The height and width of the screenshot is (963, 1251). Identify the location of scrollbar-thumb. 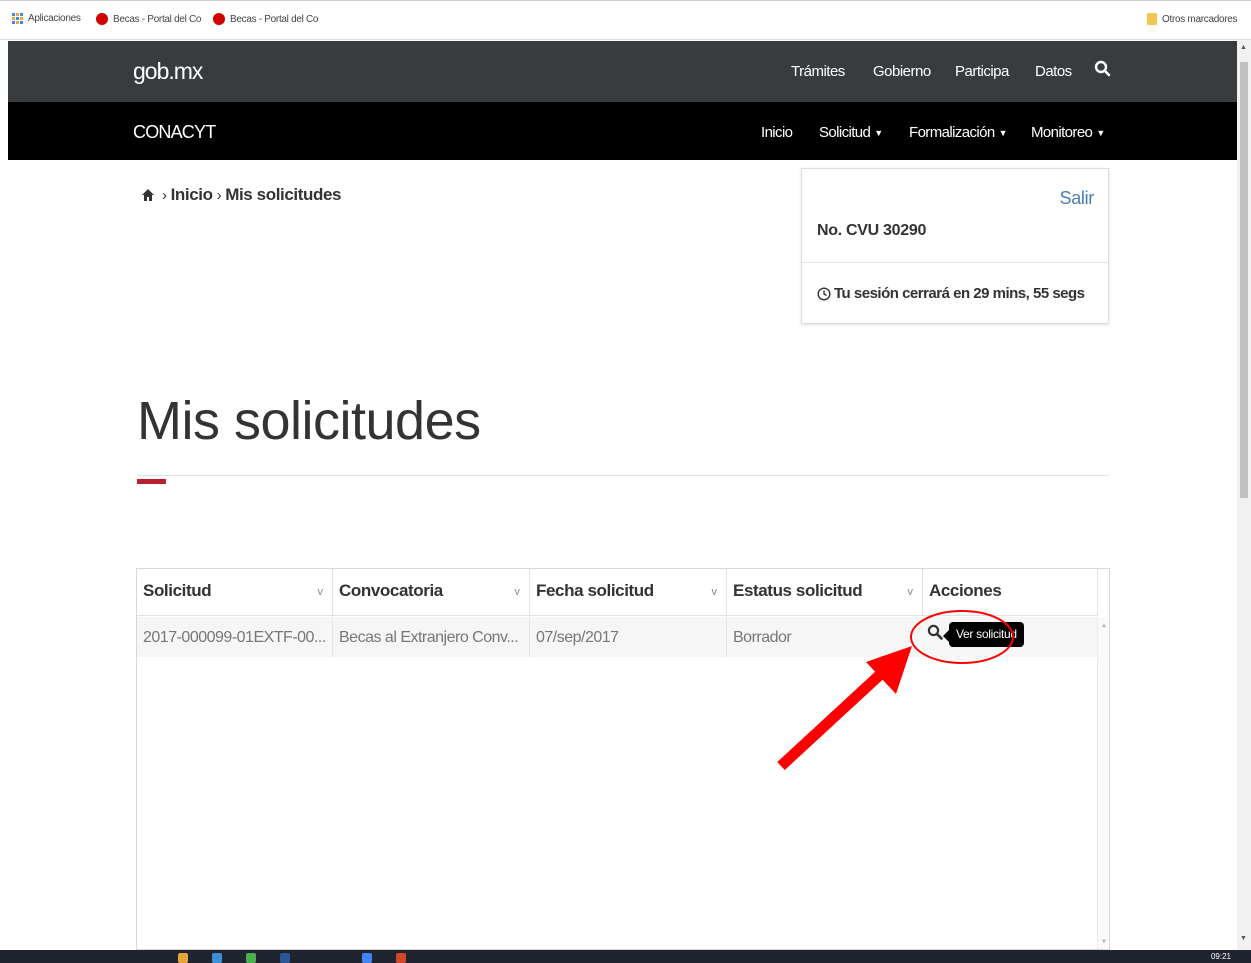
(1244, 280).